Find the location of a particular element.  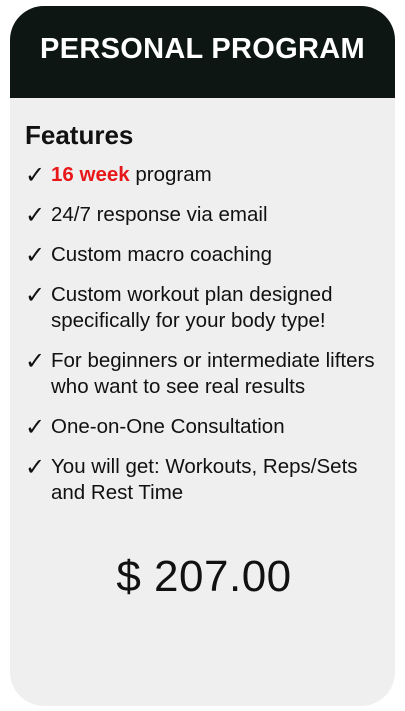

feature-item: ✓ Custom macro coaching is located at coordinates (204, 255).